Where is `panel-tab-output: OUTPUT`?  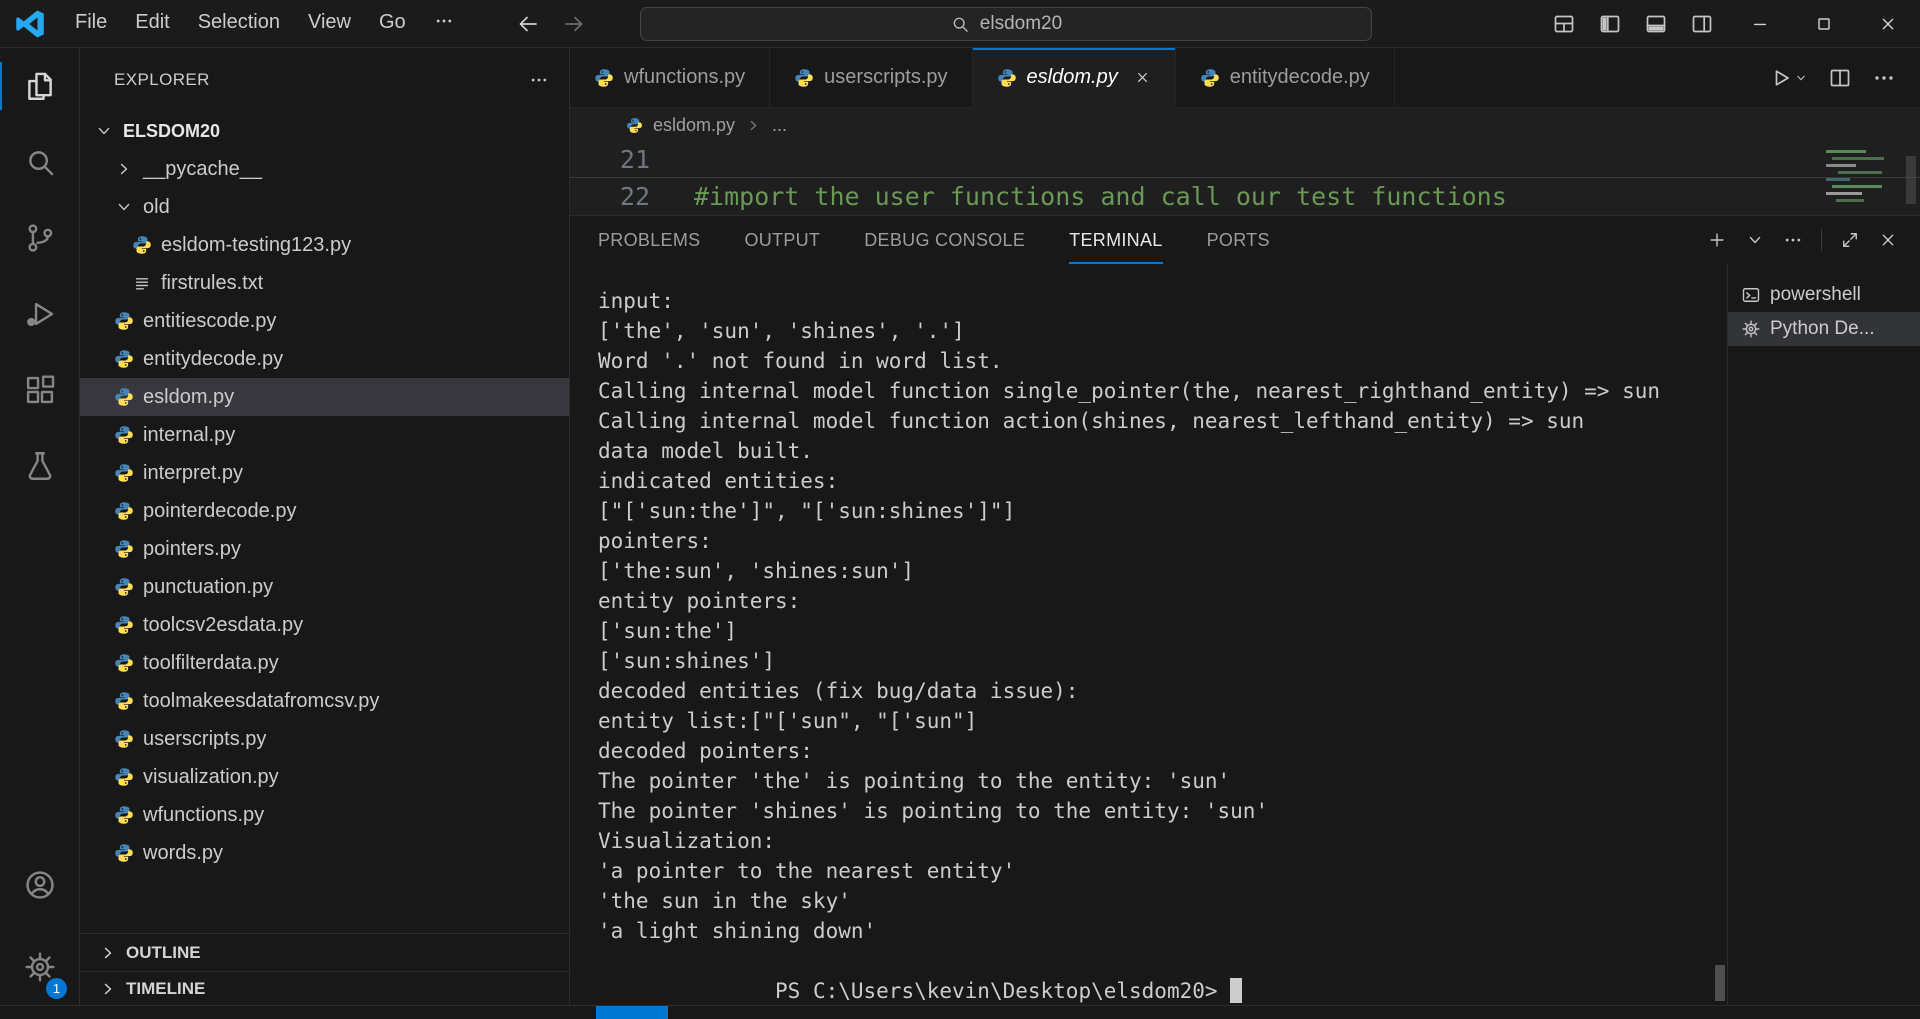 panel-tab-output: OUTPUT is located at coordinates (782, 240).